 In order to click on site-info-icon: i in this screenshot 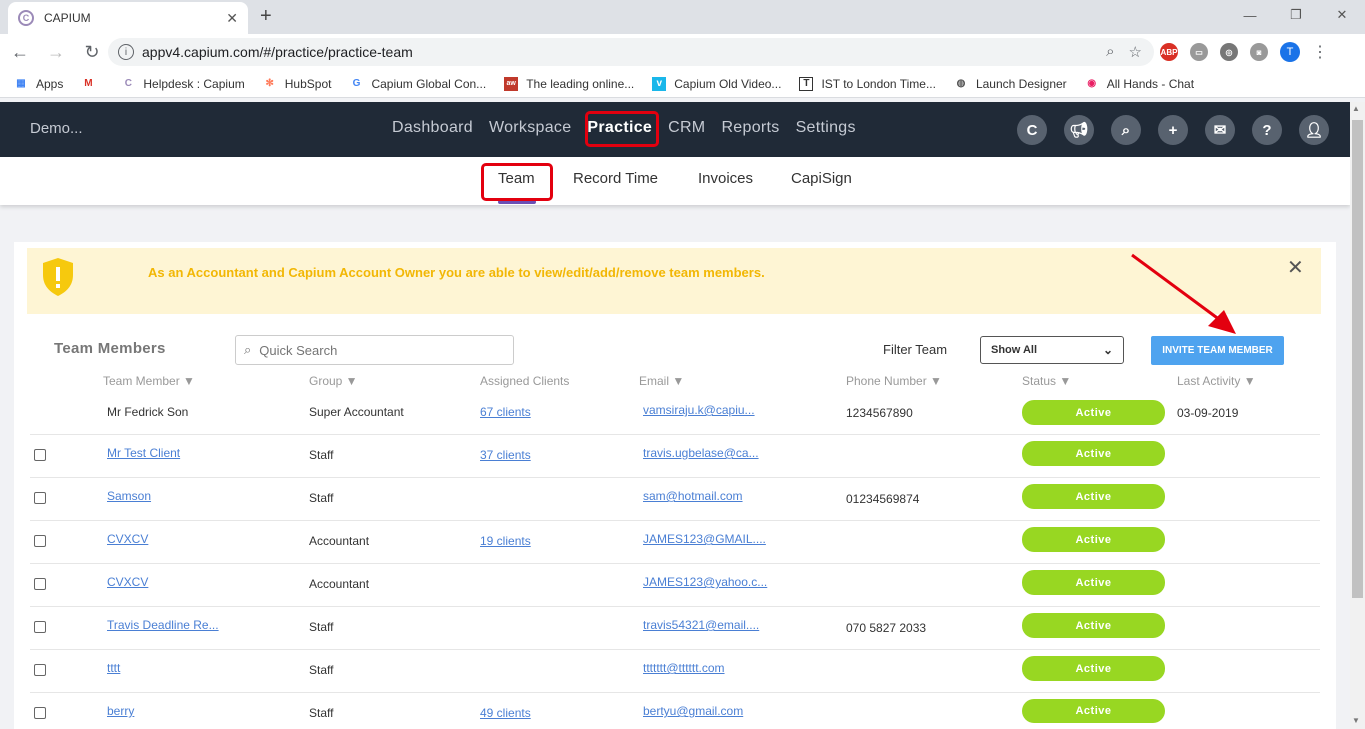, I will do `click(126, 52)`.